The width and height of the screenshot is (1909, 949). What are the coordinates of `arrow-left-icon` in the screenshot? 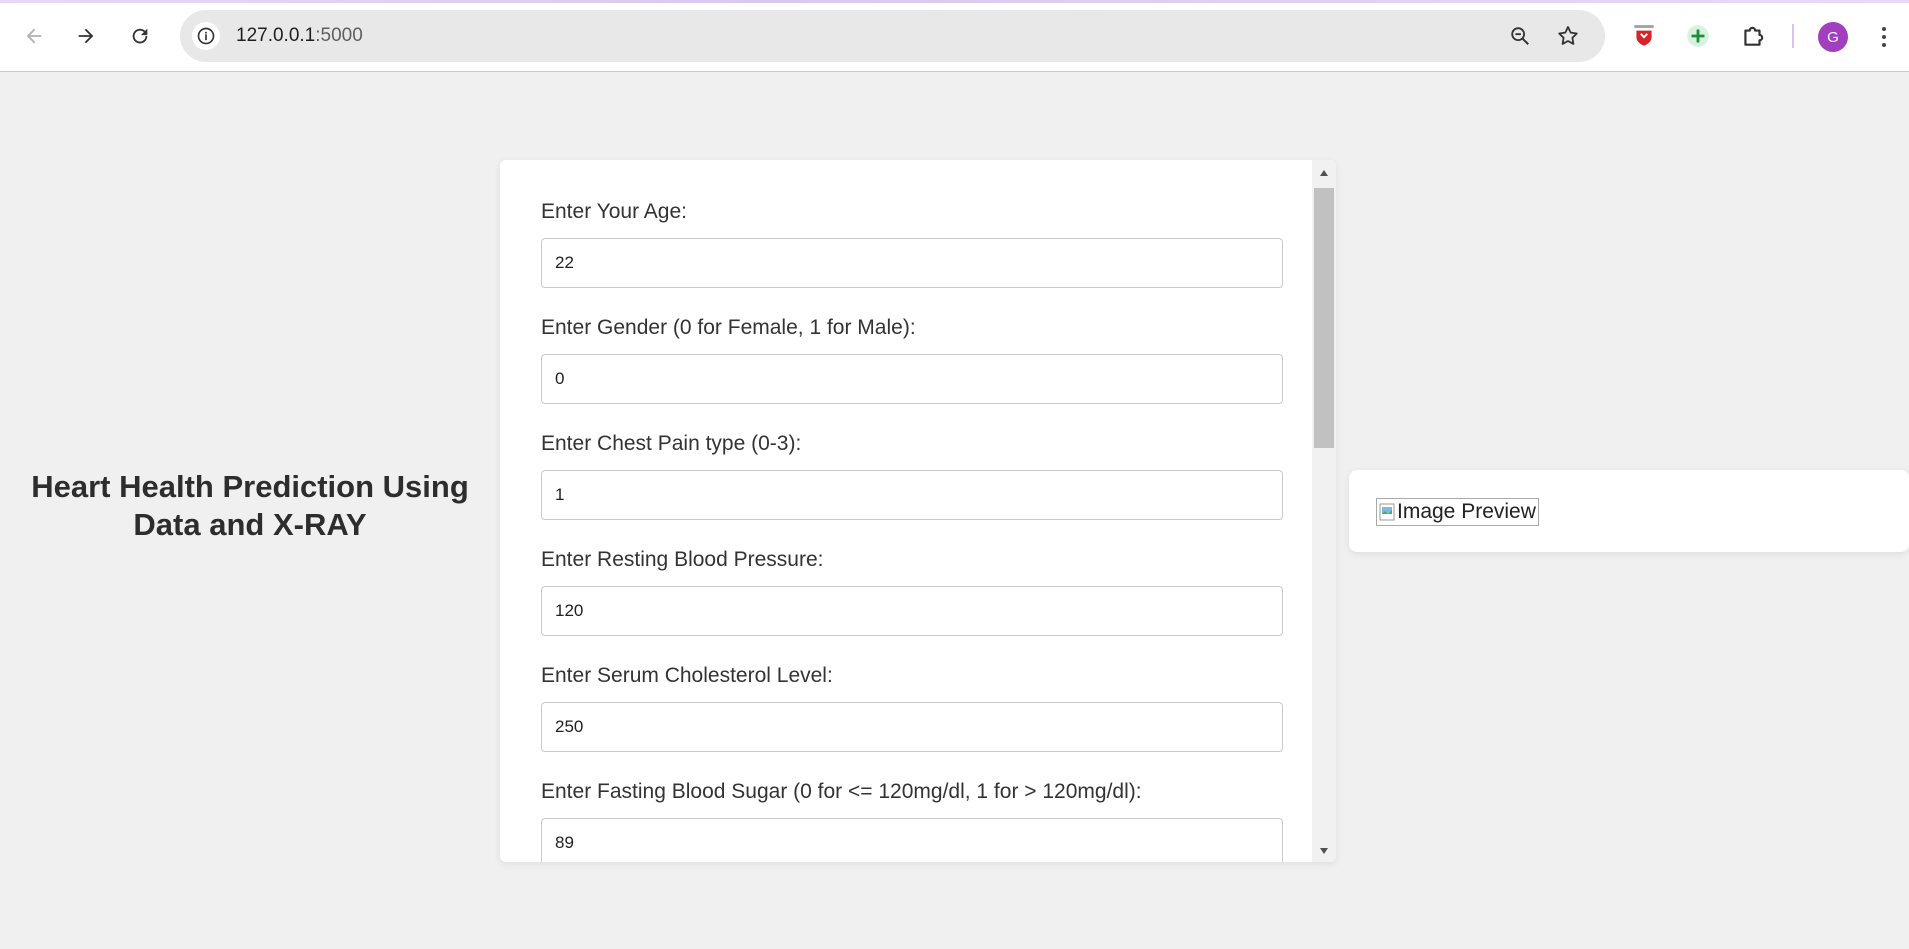 It's located at (34, 36).